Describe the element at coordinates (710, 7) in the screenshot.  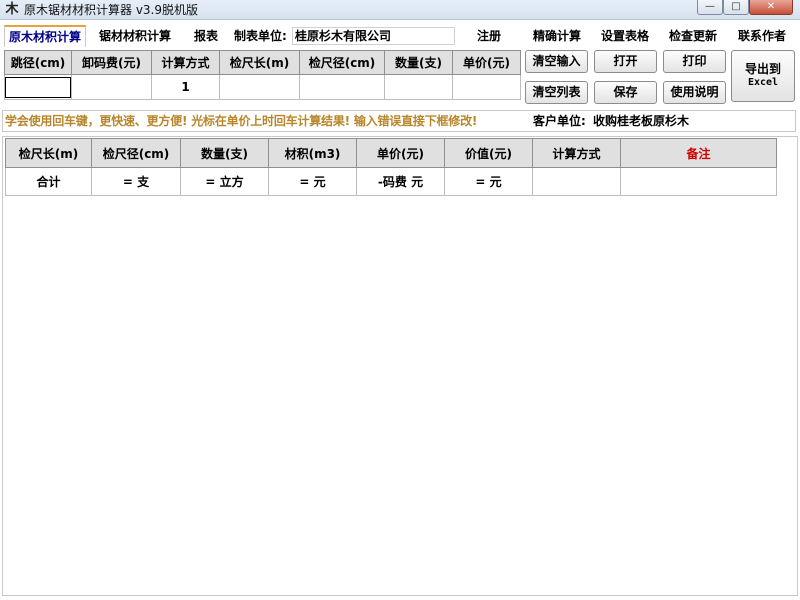
I see `minimize-button: —` at that location.